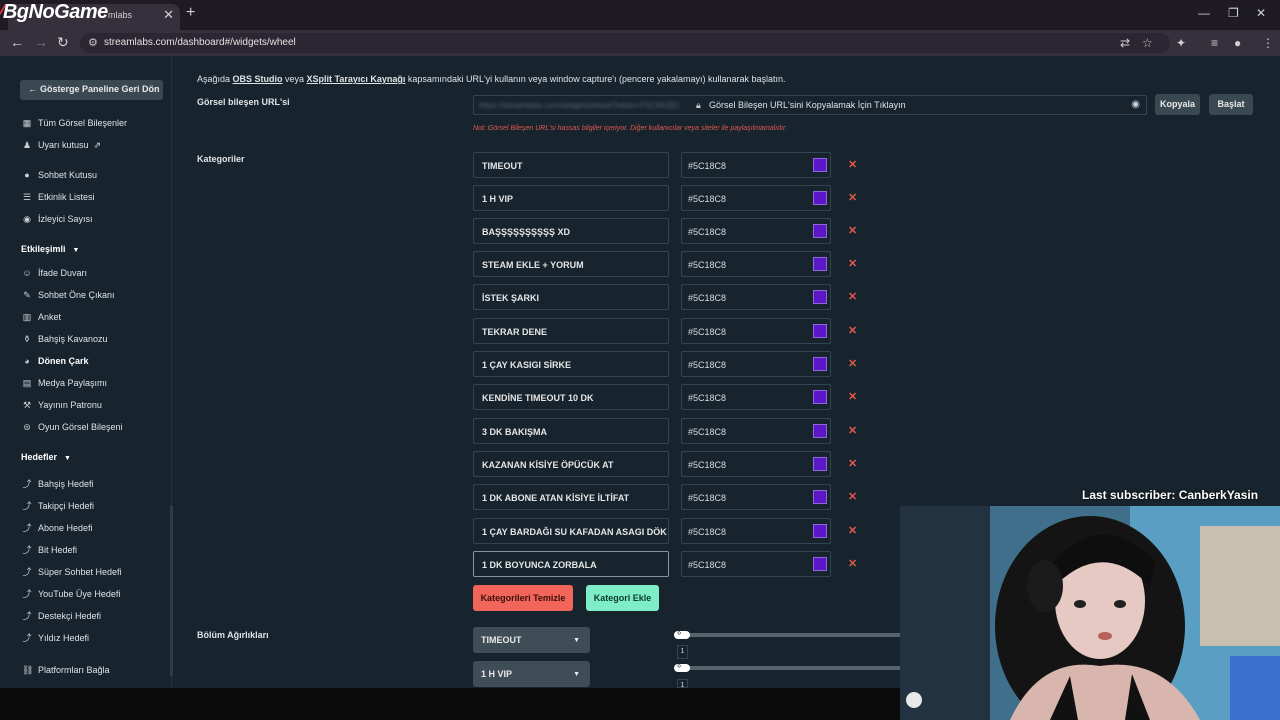  What do you see at coordinates (1214, 43) in the screenshot?
I see `media-control-icon: ≡` at bounding box center [1214, 43].